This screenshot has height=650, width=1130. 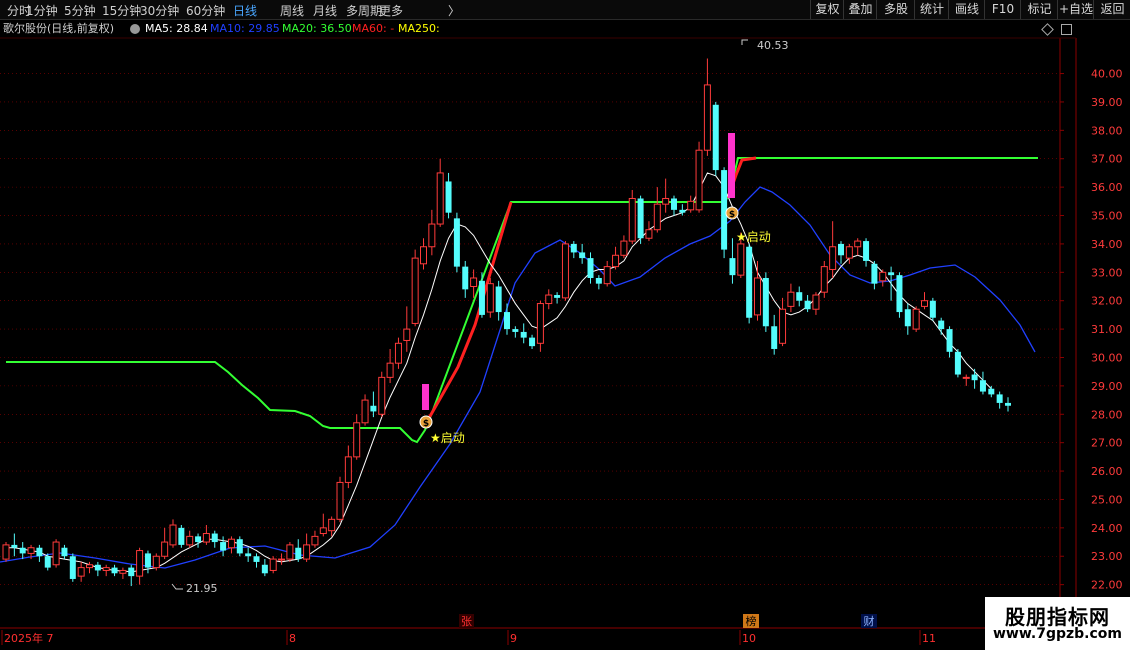 I want to click on period-tab-7: 周线, so click(x=292, y=10).